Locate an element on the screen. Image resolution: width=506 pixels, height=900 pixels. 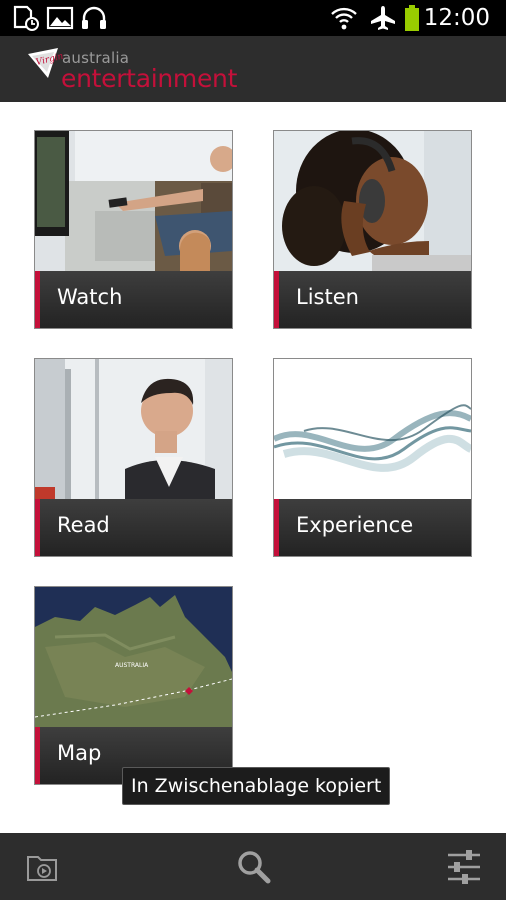
watch-photo is located at coordinates (133, 201).